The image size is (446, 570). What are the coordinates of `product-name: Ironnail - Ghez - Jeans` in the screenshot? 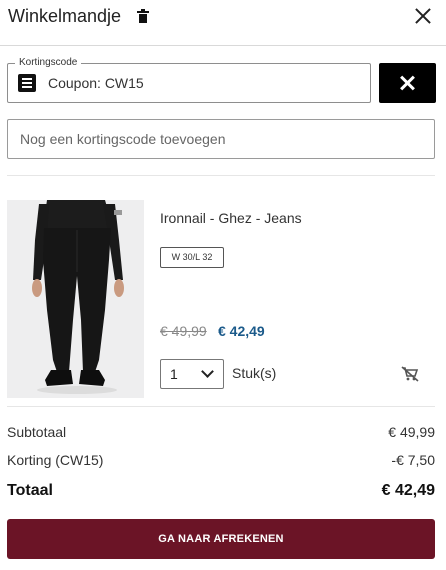 It's located at (231, 218).